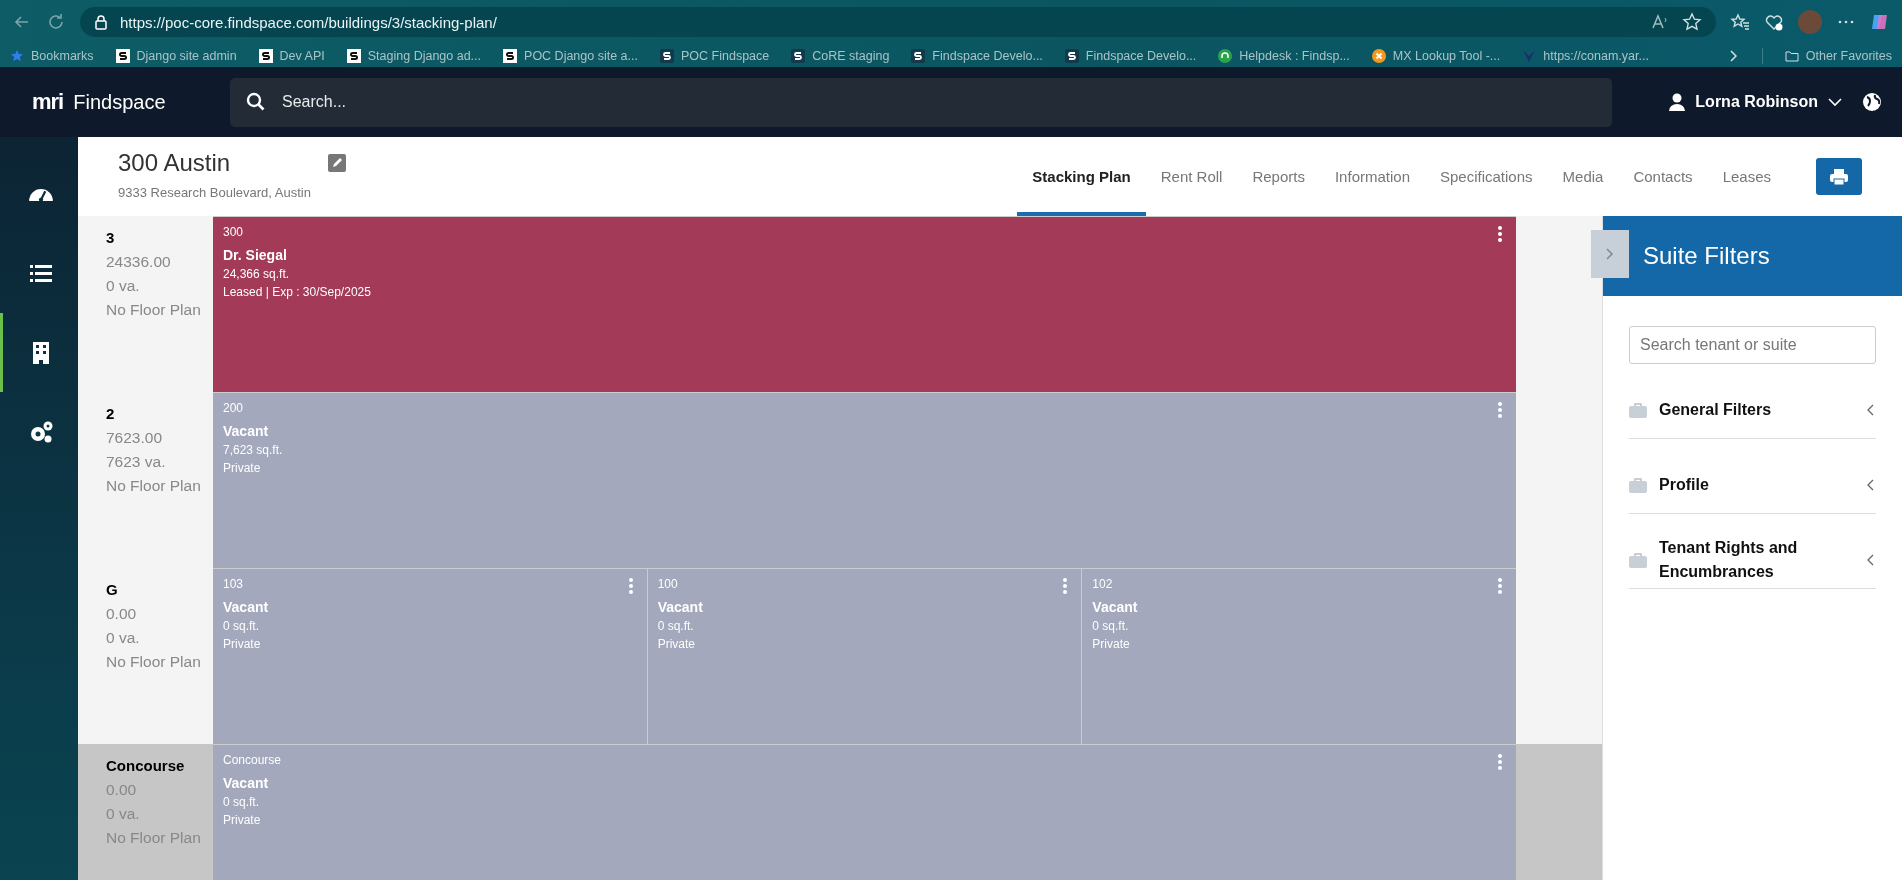 The width and height of the screenshot is (1902, 880). Describe the element at coordinates (1278, 178) in the screenshot. I see `tab: Reports` at that location.